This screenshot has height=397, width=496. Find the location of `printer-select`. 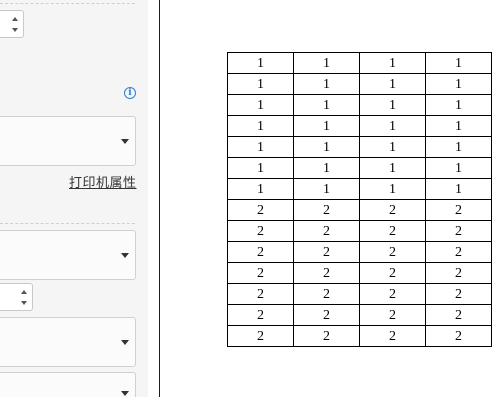

printer-select is located at coordinates (68, 141).